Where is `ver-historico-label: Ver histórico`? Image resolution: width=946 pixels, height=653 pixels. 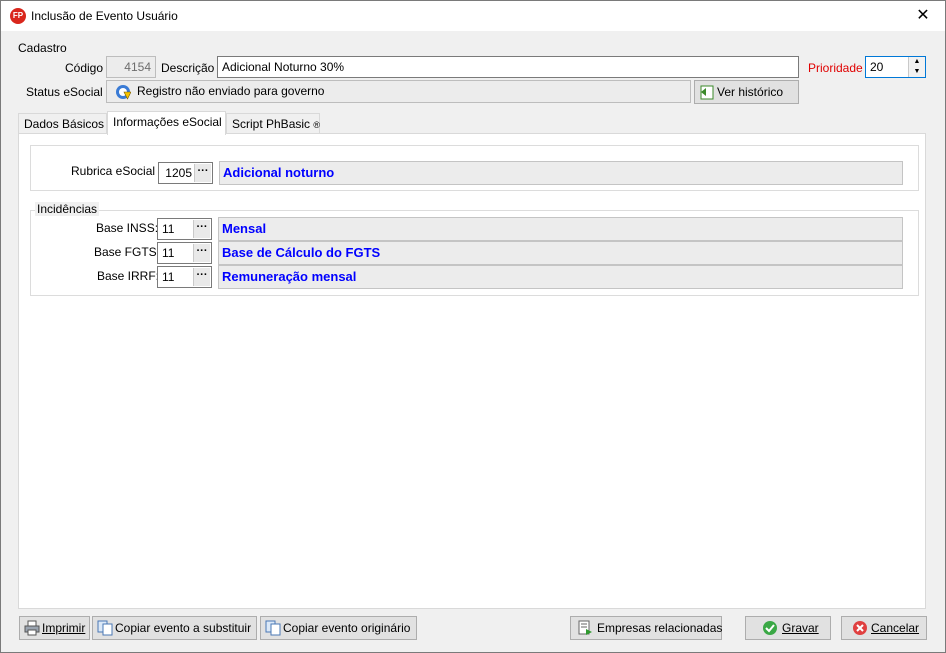
ver-historico-label: Ver histórico is located at coordinates (750, 92).